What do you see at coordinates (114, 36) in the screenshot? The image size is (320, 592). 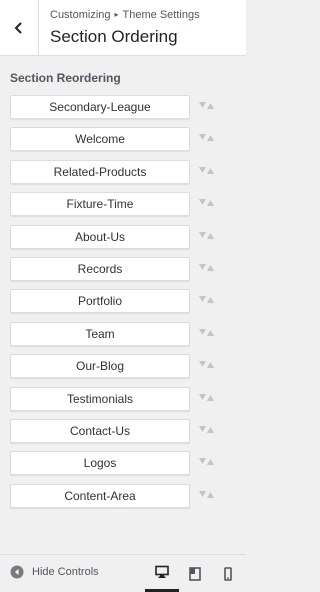 I see `page-title: Section Ordering` at bounding box center [114, 36].